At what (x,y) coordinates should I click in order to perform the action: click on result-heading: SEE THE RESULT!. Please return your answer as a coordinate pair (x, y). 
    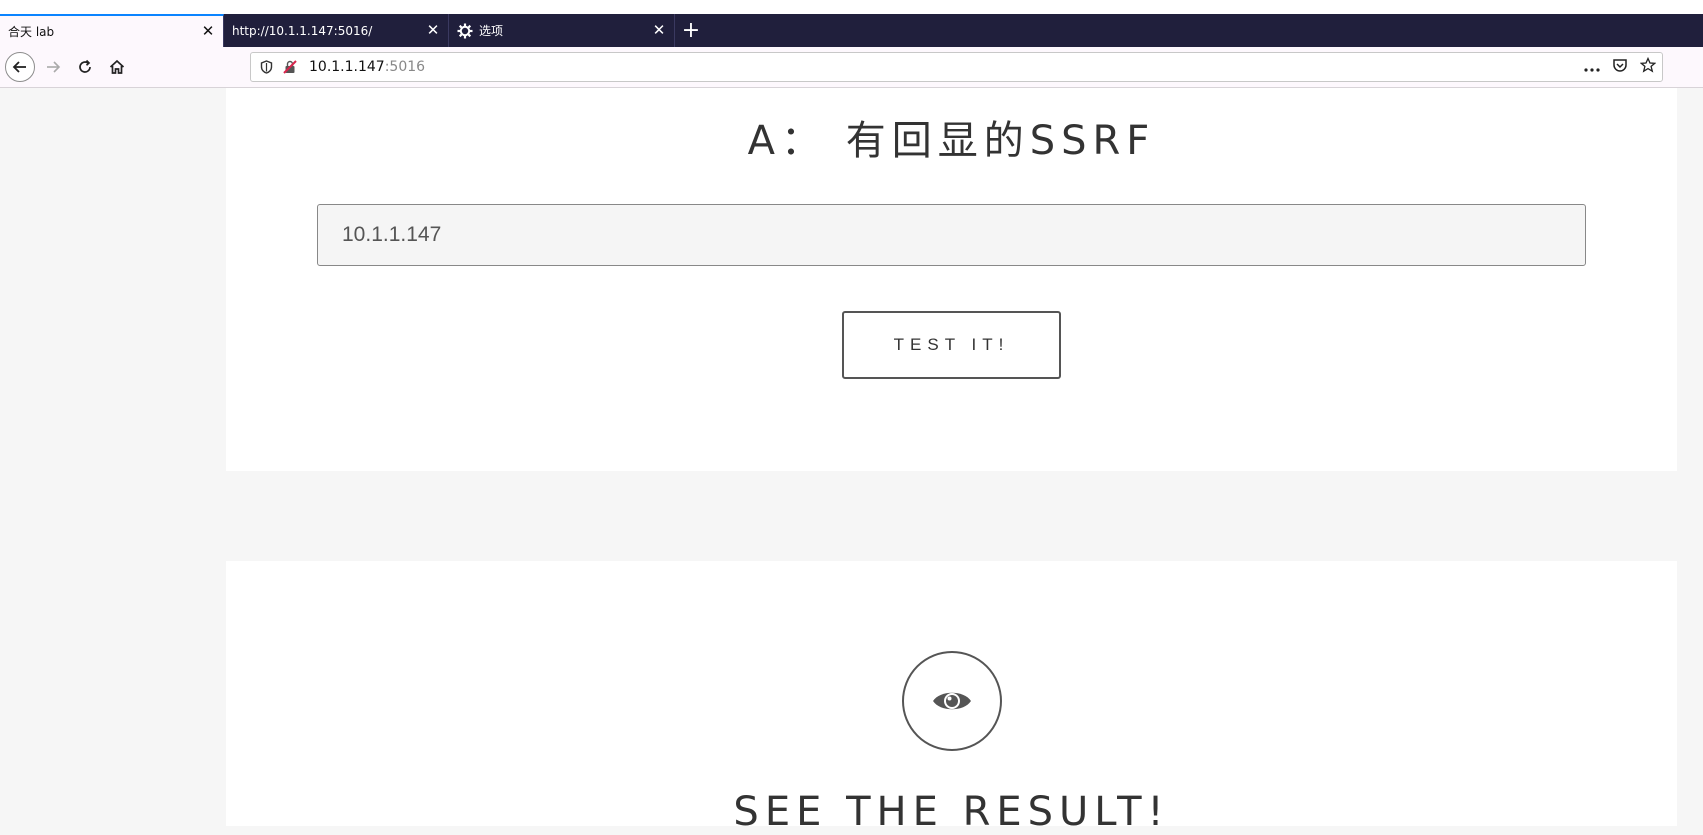
    Looking at the image, I should click on (951, 812).